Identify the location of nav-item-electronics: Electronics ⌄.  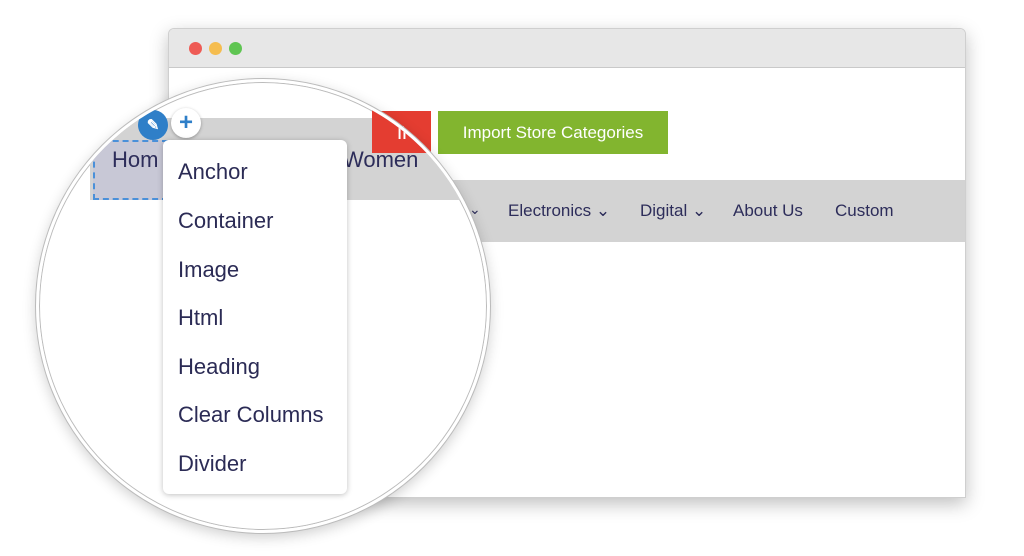
(559, 211).